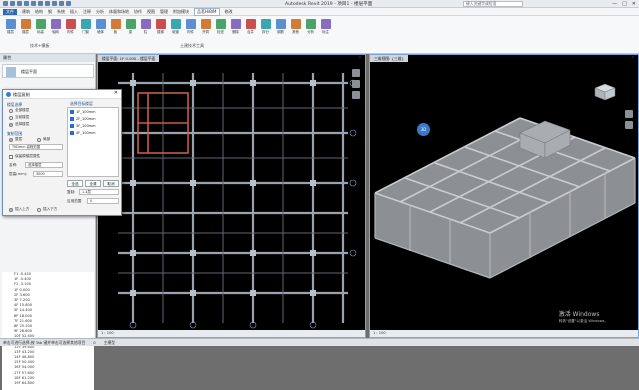  I want to click on list-item: 1F_100mm, so click(93, 111).